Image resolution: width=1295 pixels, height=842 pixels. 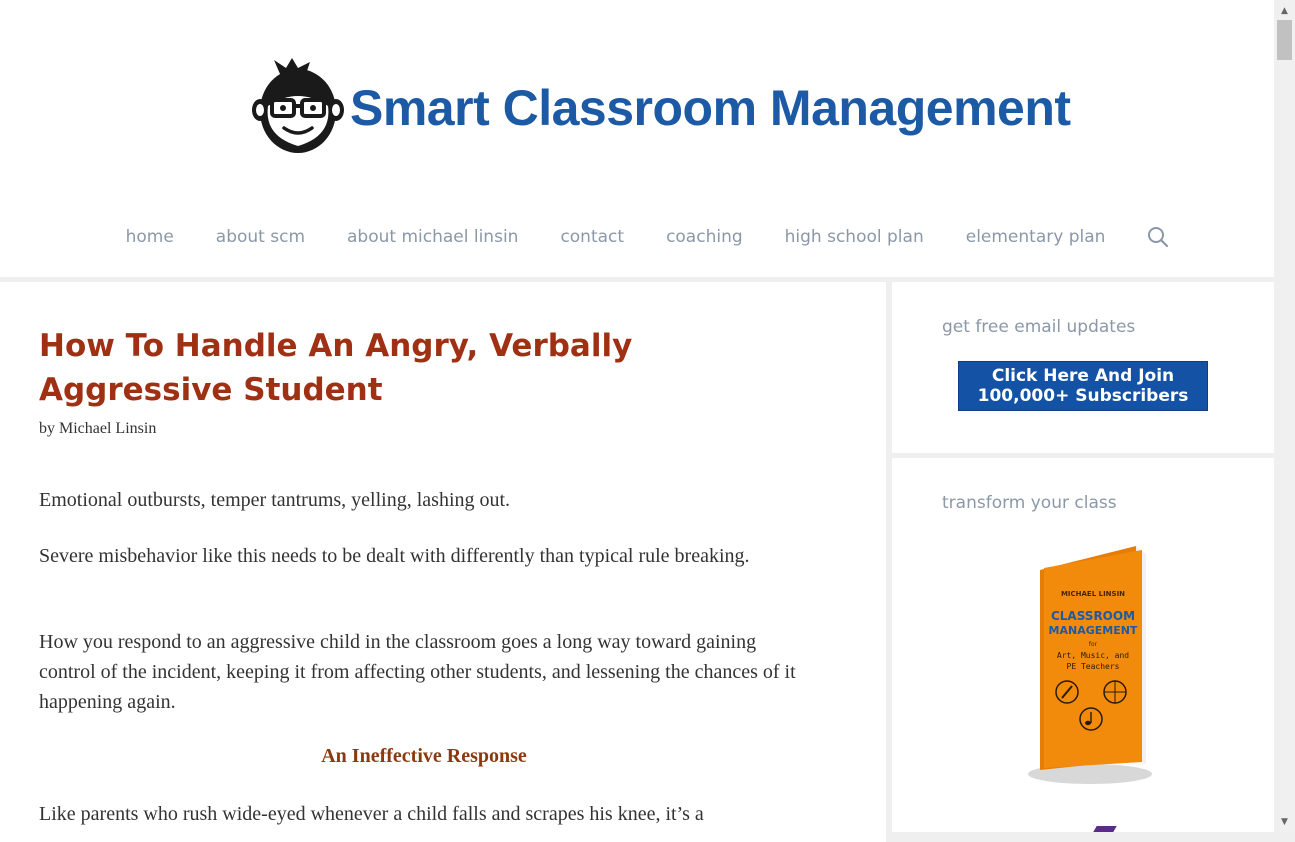 What do you see at coordinates (1158, 237) in the screenshot?
I see `search-icon` at bounding box center [1158, 237].